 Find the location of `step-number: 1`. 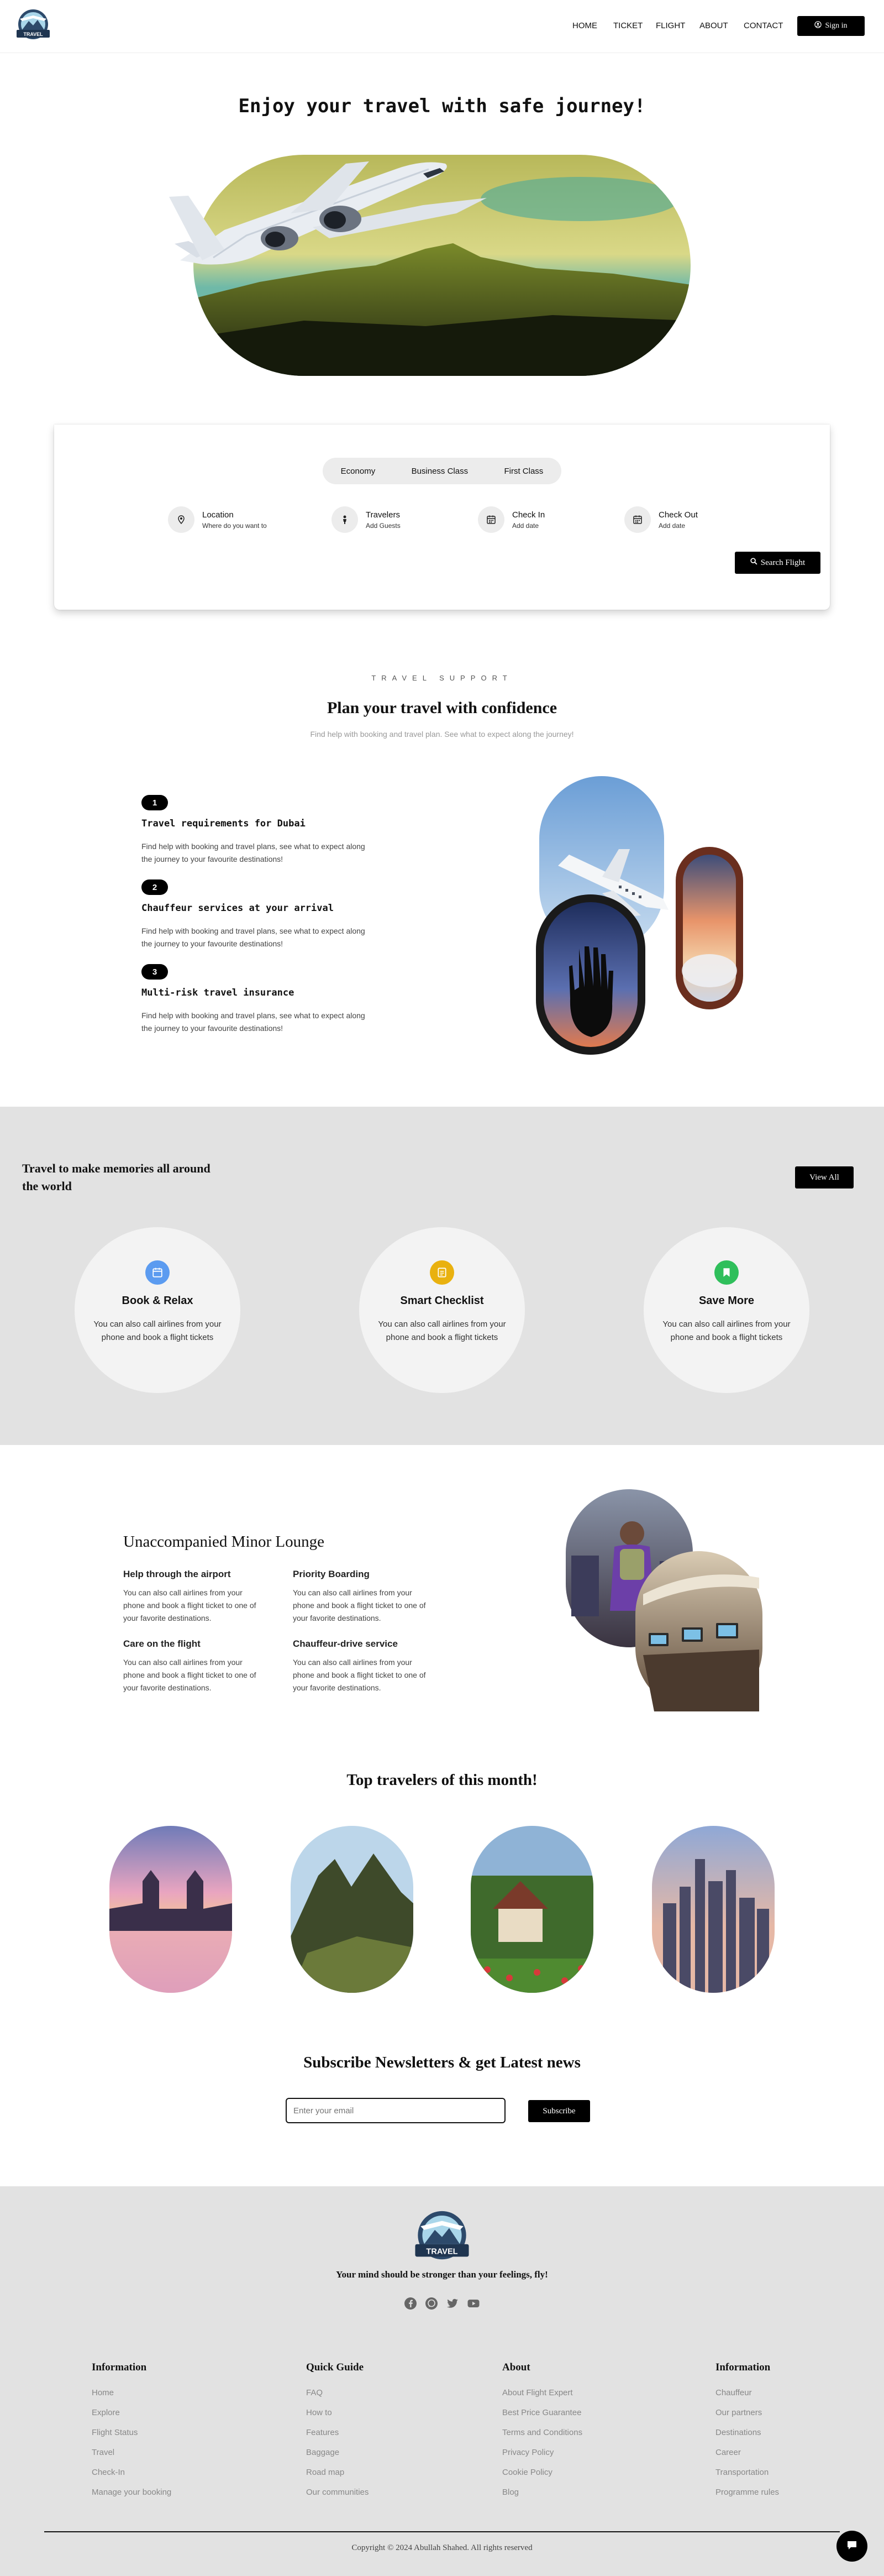

step-number: 1 is located at coordinates (154, 802).